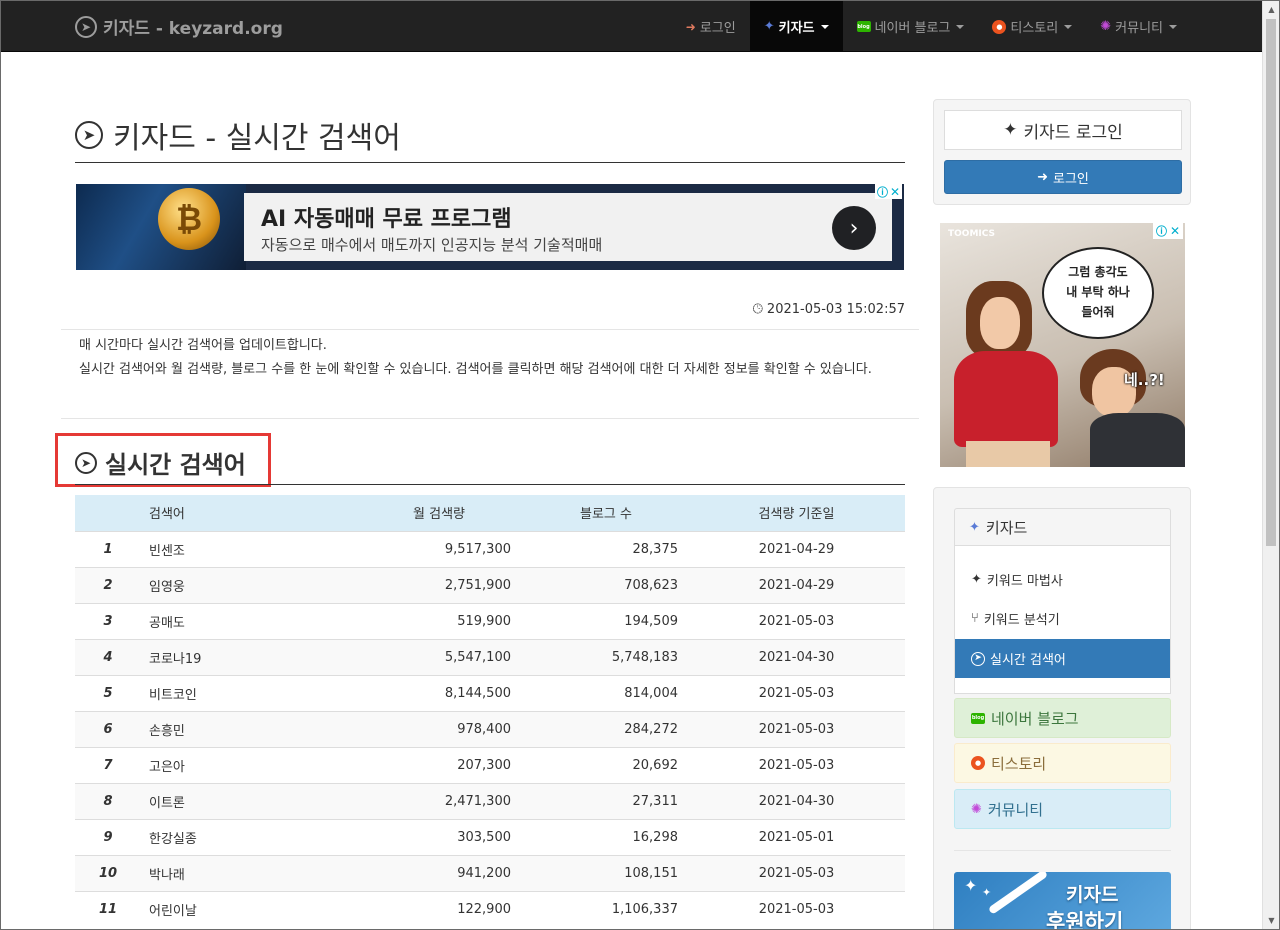 This screenshot has width=1280, height=930. Describe the element at coordinates (1271, 282) in the screenshot. I see `scrollbar-thumb` at that location.